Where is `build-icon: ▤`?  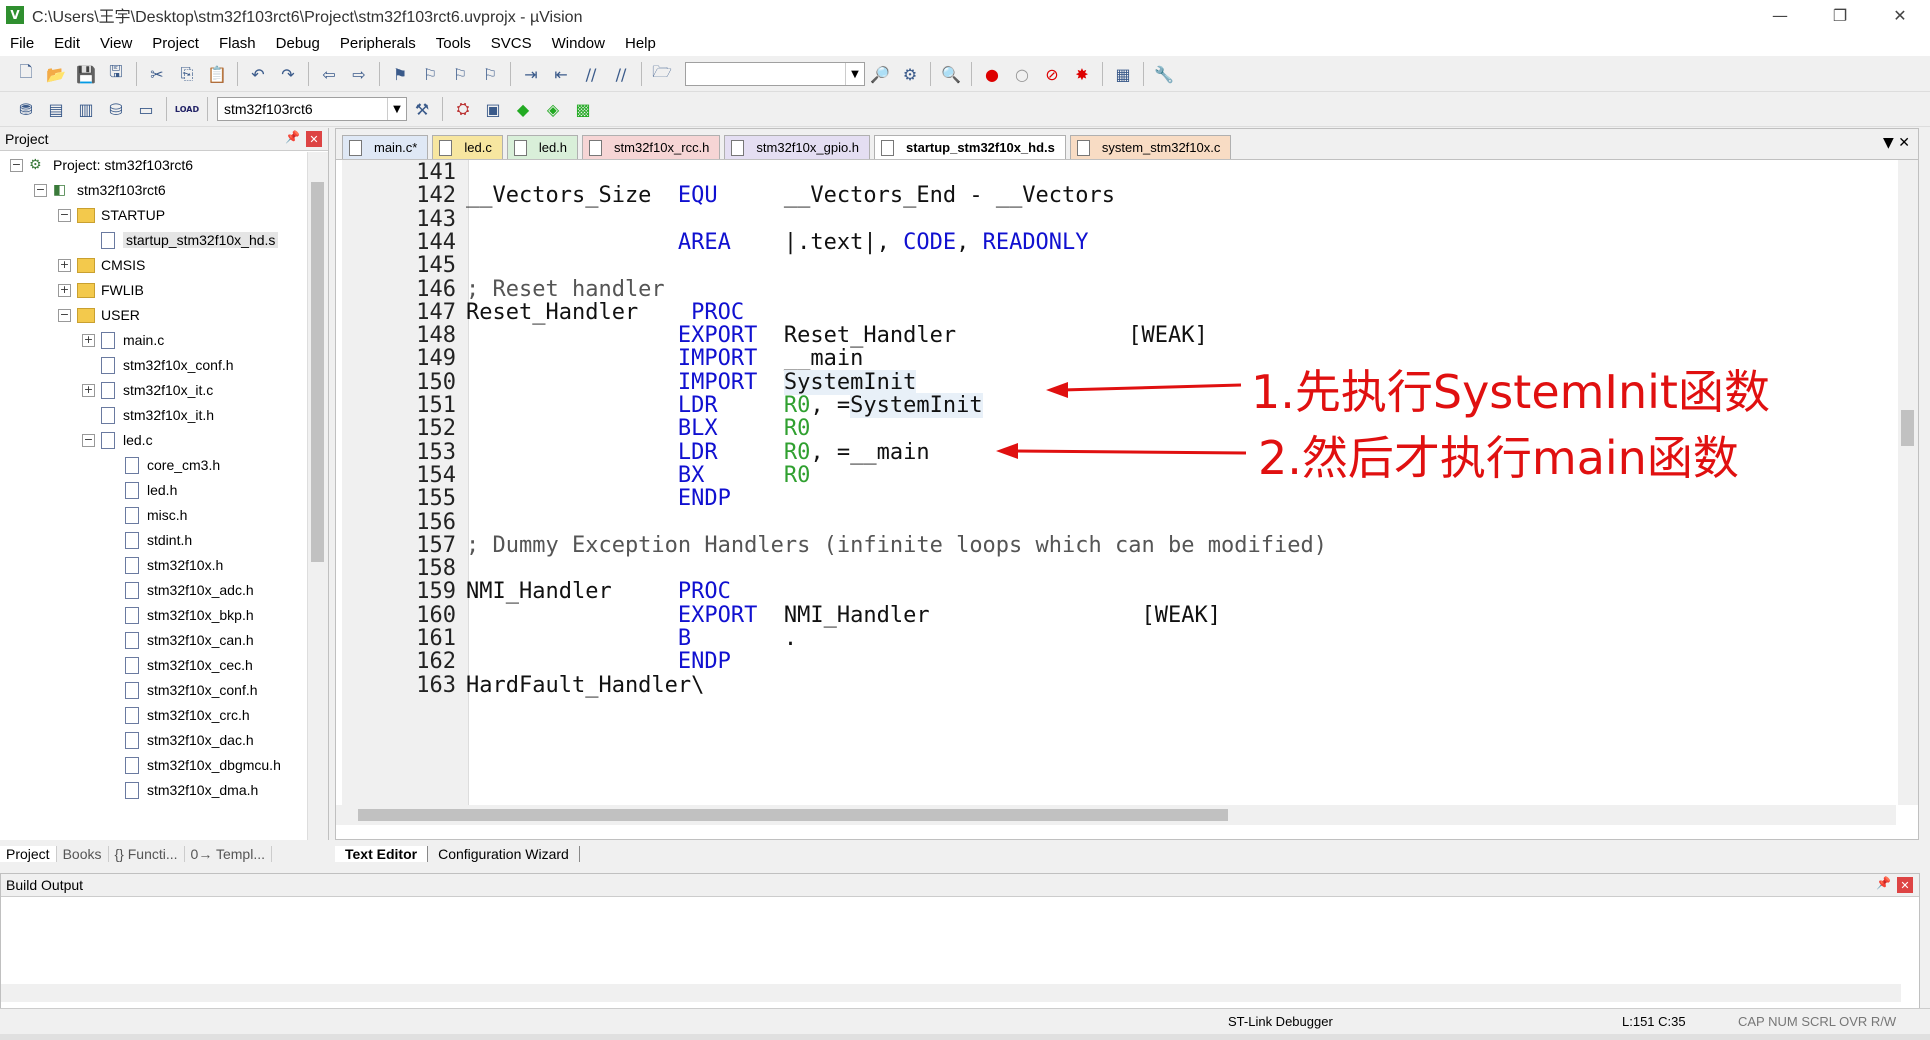
build-icon: ▤ is located at coordinates (56, 109).